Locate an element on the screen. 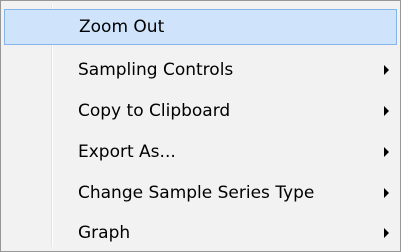 The image size is (401, 252). menu-item-copy-to-clipboard: Copy to Clipboard is located at coordinates (200, 111).